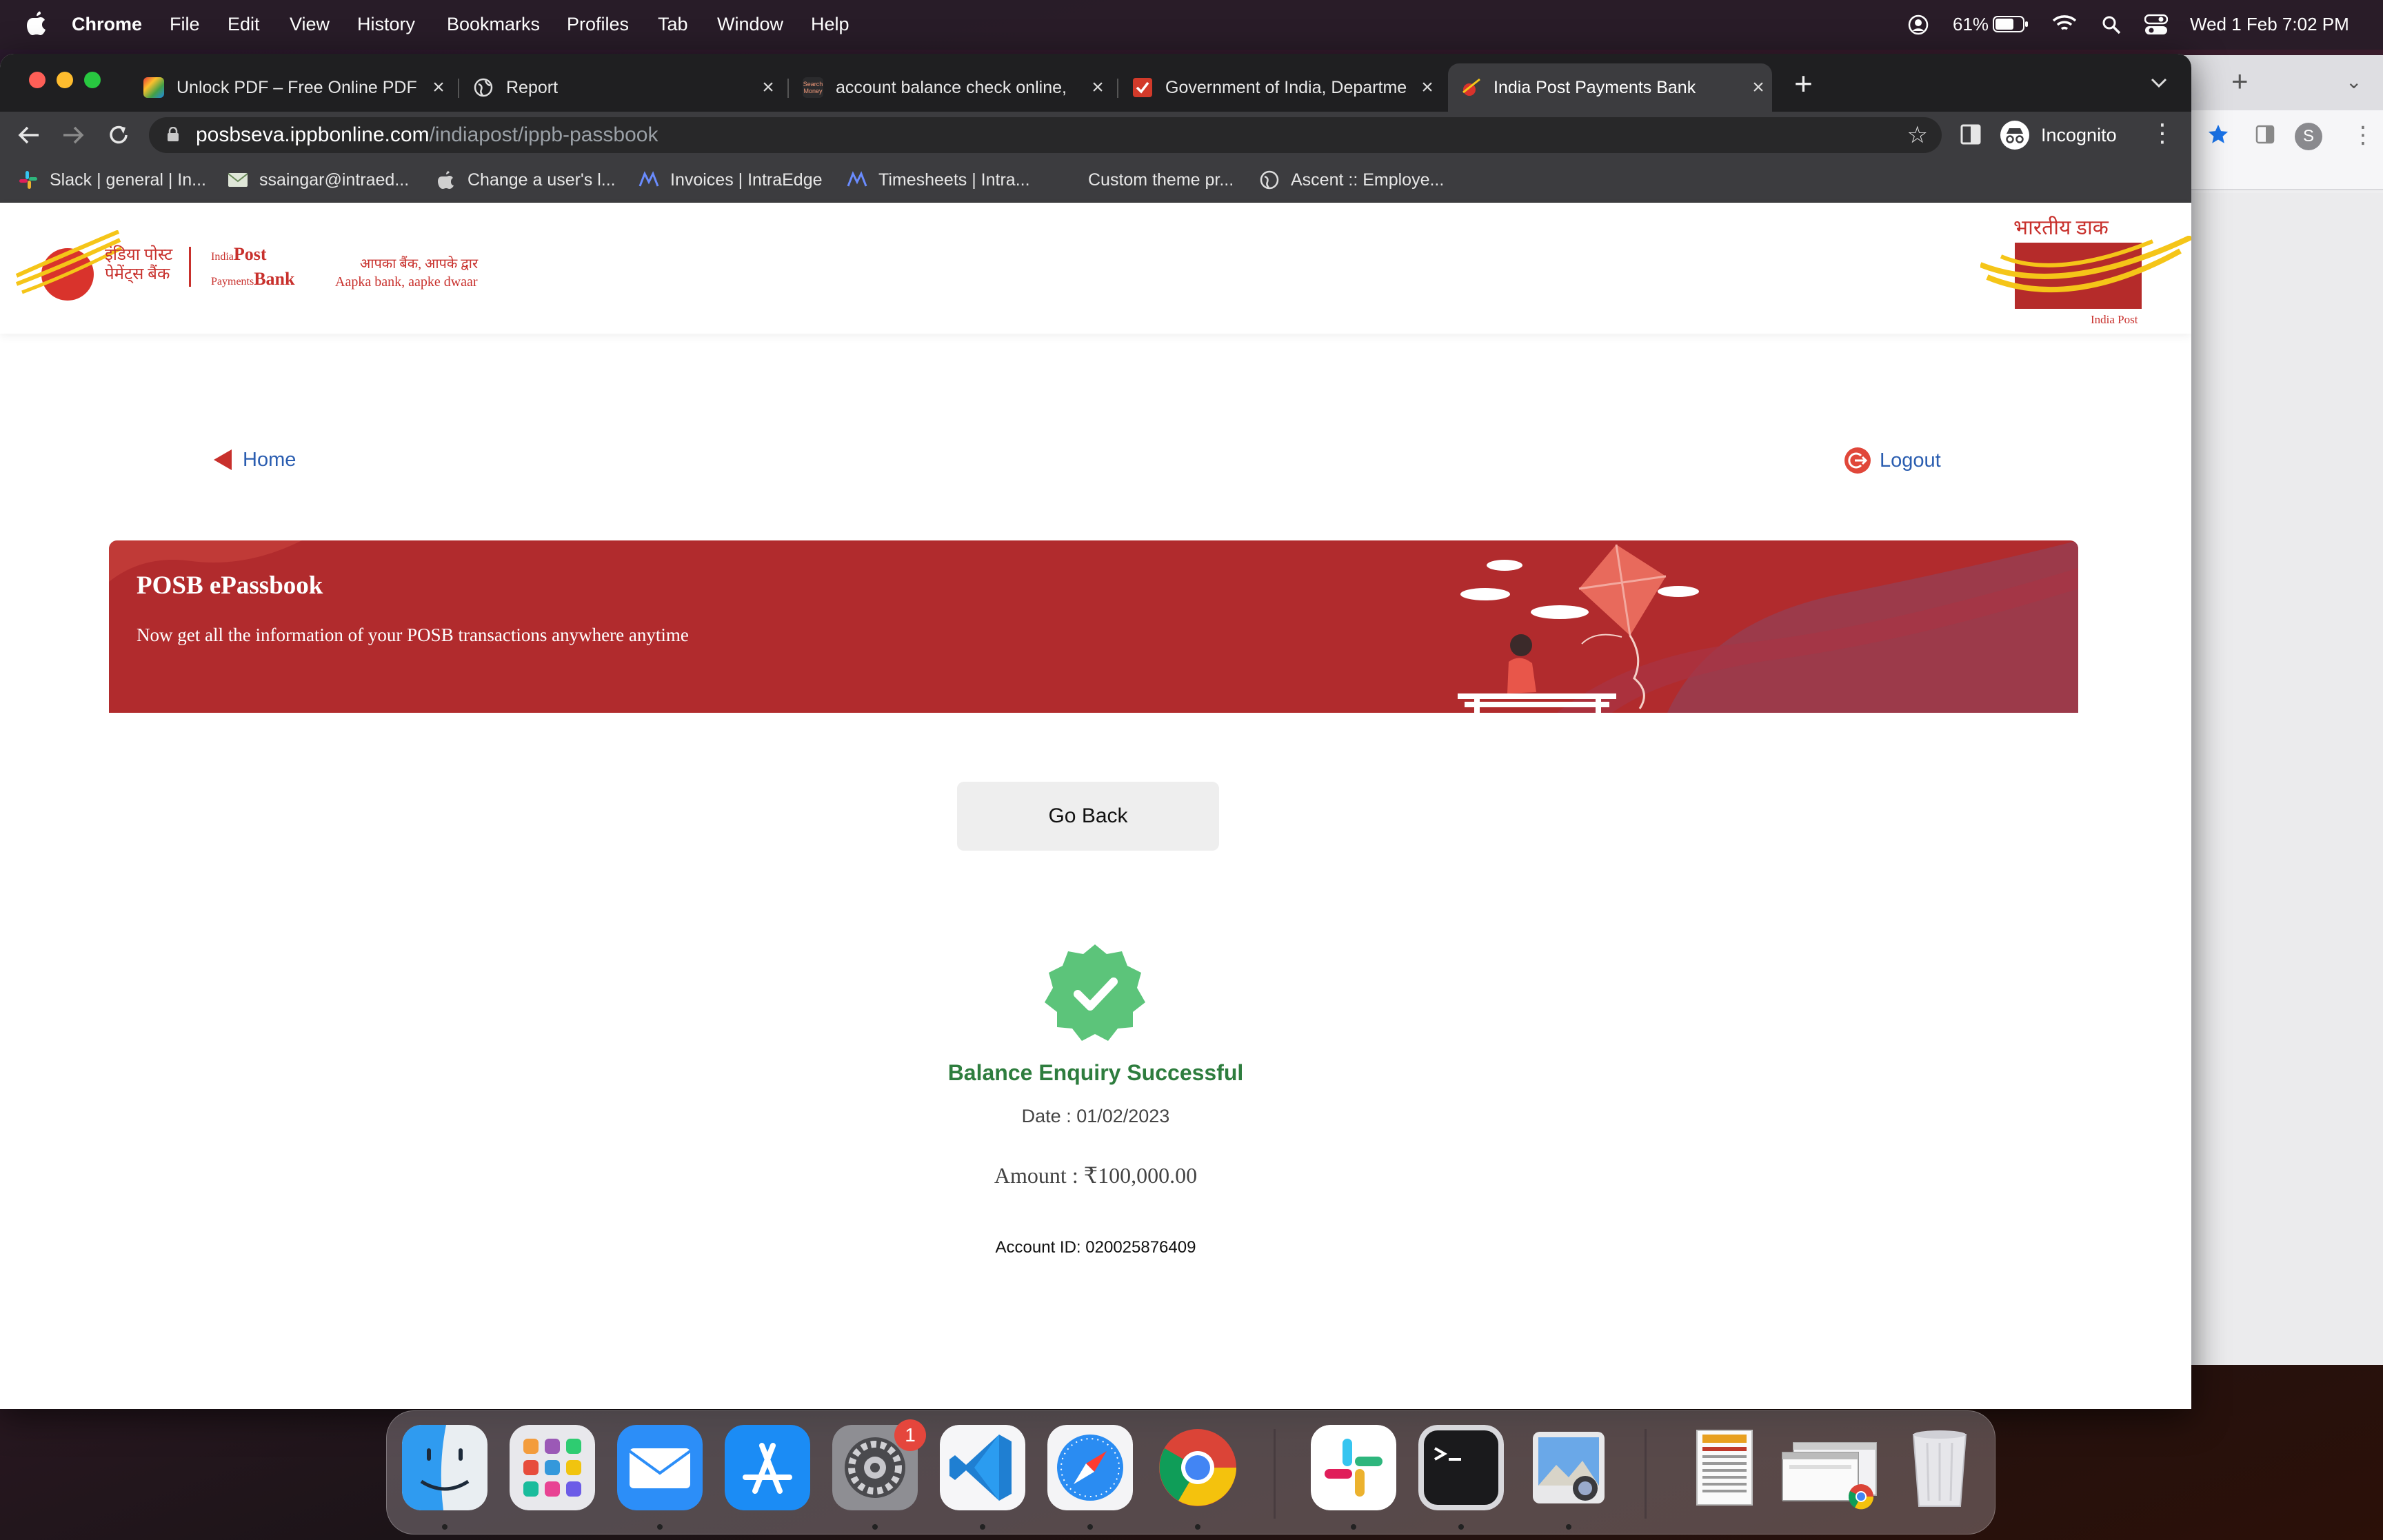 This screenshot has height=1540, width=2383. What do you see at coordinates (274, 279) in the screenshot?
I see `logo-bank-text: Bank` at bounding box center [274, 279].